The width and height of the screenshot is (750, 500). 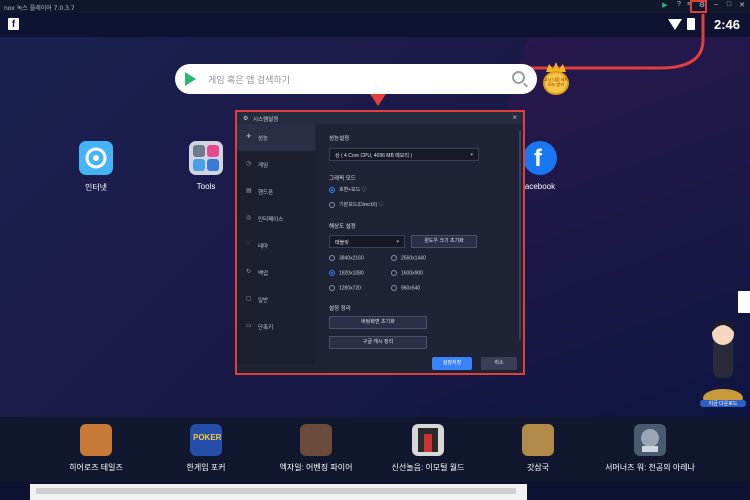 I want to click on bottom-browser-strip, so click(x=278, y=492).